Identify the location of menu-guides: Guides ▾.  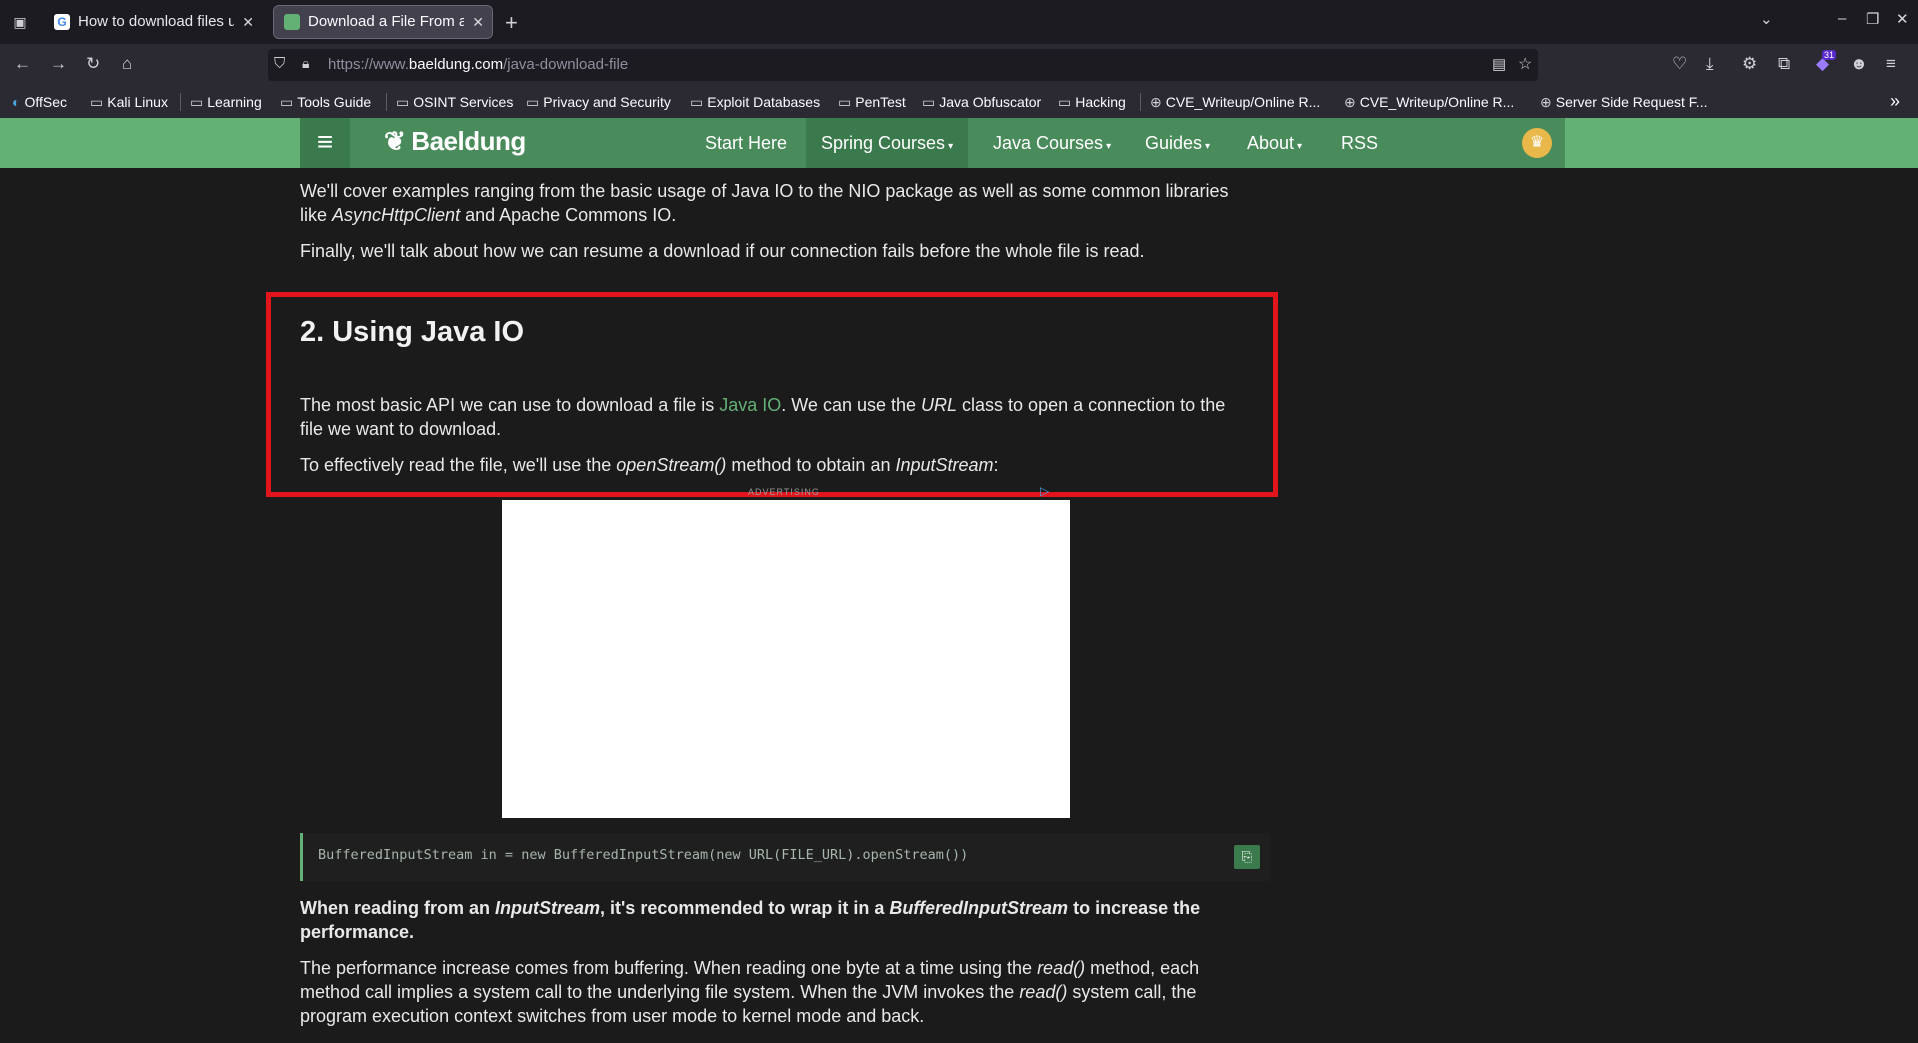
(1177, 143).